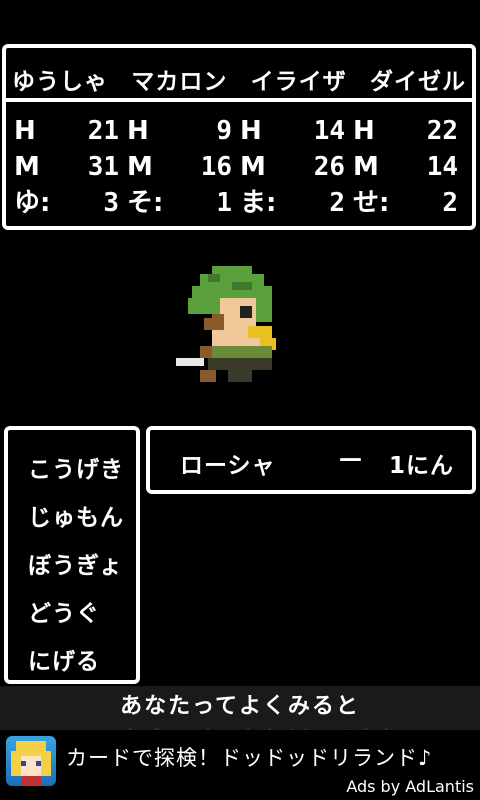  What do you see at coordinates (317, 463) in the screenshot?
I see `enemy-row: ローシャ — 1にん` at bounding box center [317, 463].